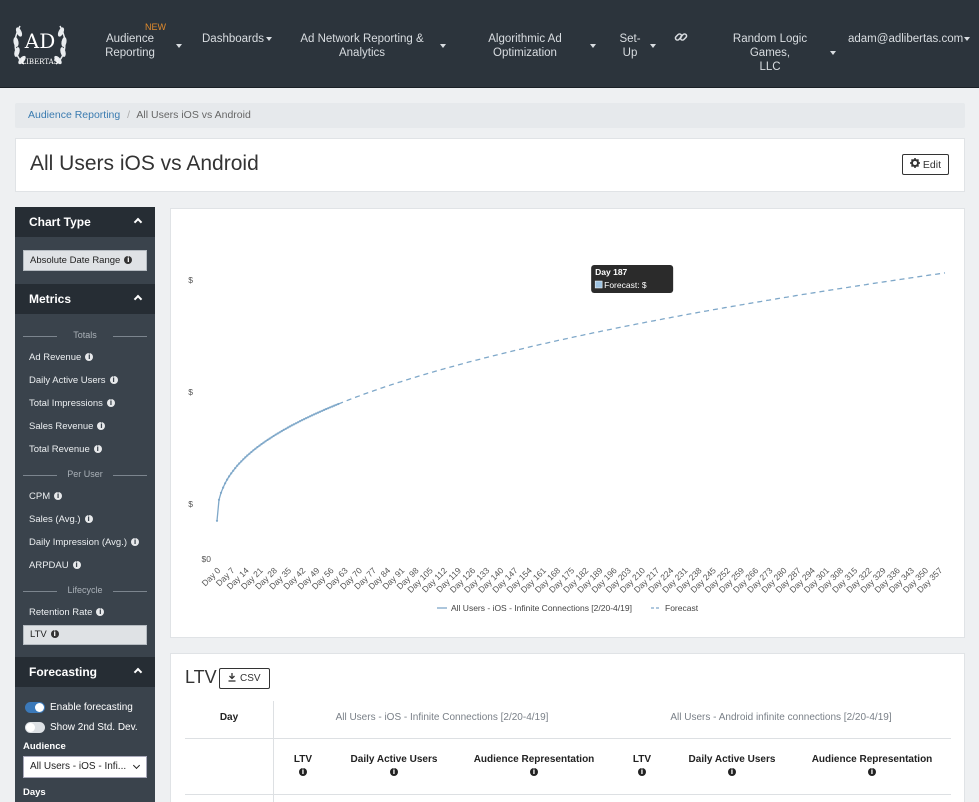  Describe the element at coordinates (85, 222) in the screenshot. I see `chart-type-header: Chart Type` at that location.